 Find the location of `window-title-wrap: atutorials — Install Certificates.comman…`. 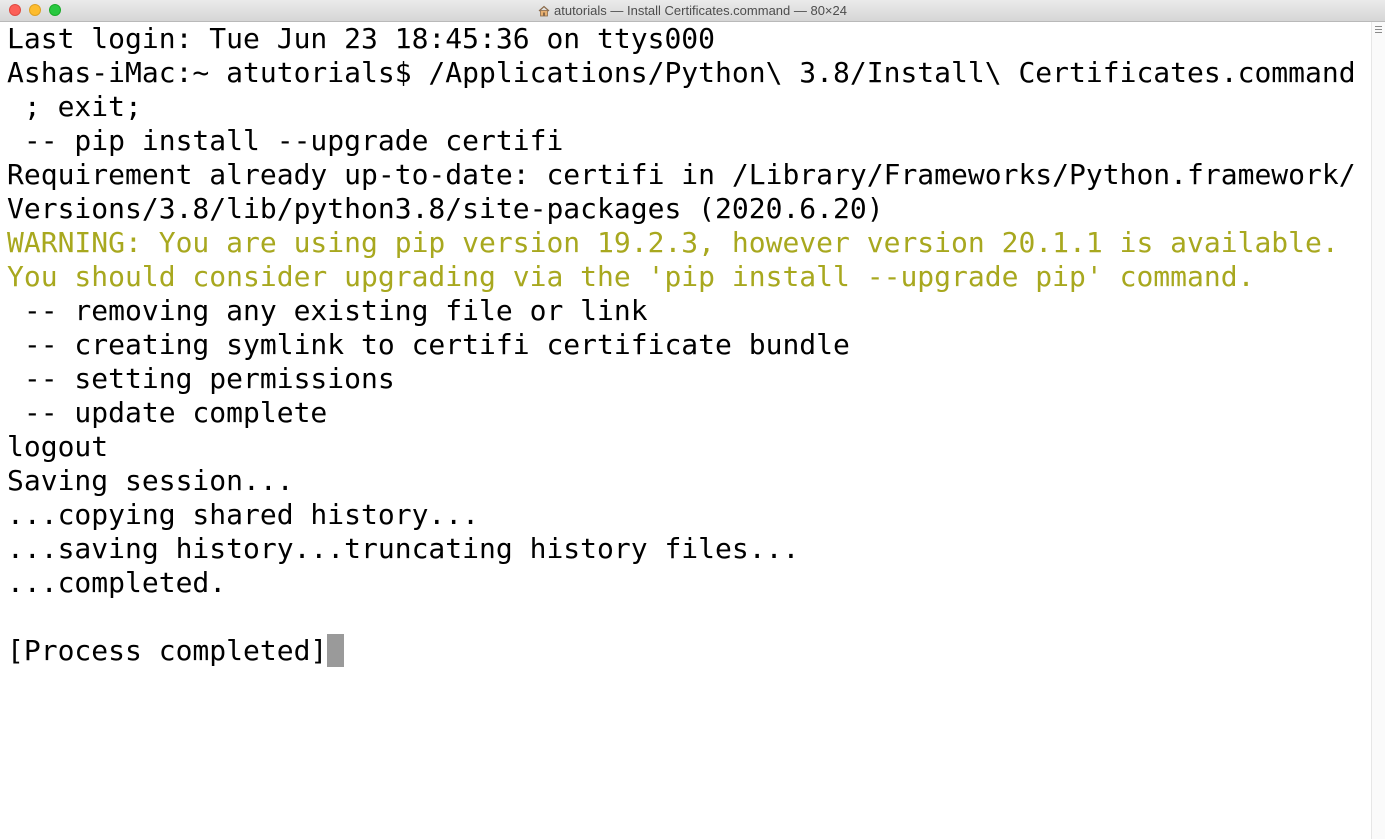

window-title-wrap: atutorials — Install Certificates.comman… is located at coordinates (692, 12).